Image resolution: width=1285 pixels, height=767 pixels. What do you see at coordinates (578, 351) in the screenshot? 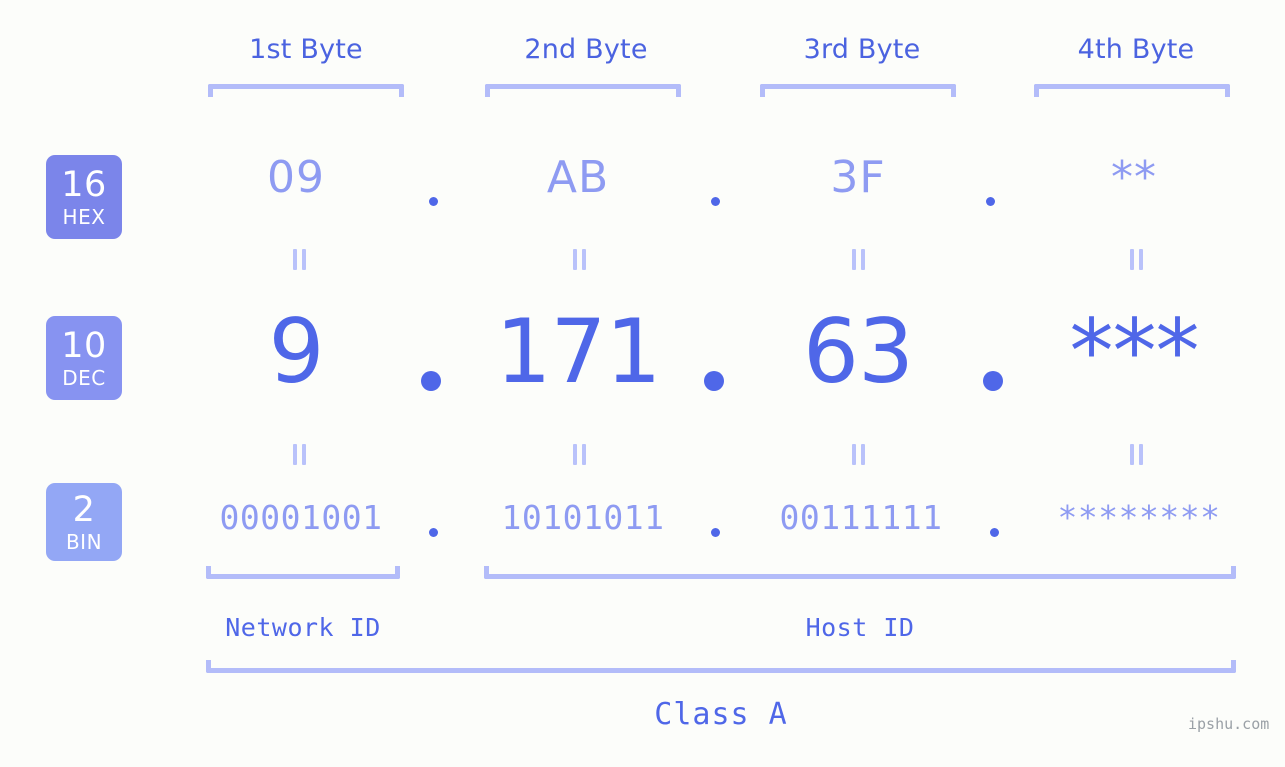
I see `dec-byte-2: 171` at bounding box center [578, 351].